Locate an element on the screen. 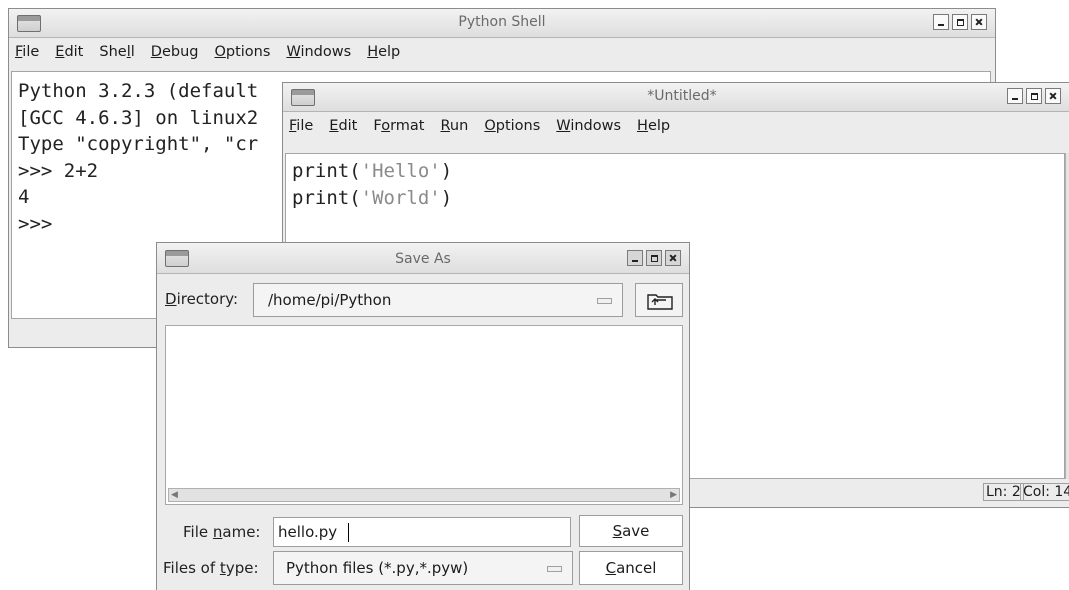 The width and height of the screenshot is (1069, 590). shell-titlebar: Python Shell is located at coordinates (502, 23).